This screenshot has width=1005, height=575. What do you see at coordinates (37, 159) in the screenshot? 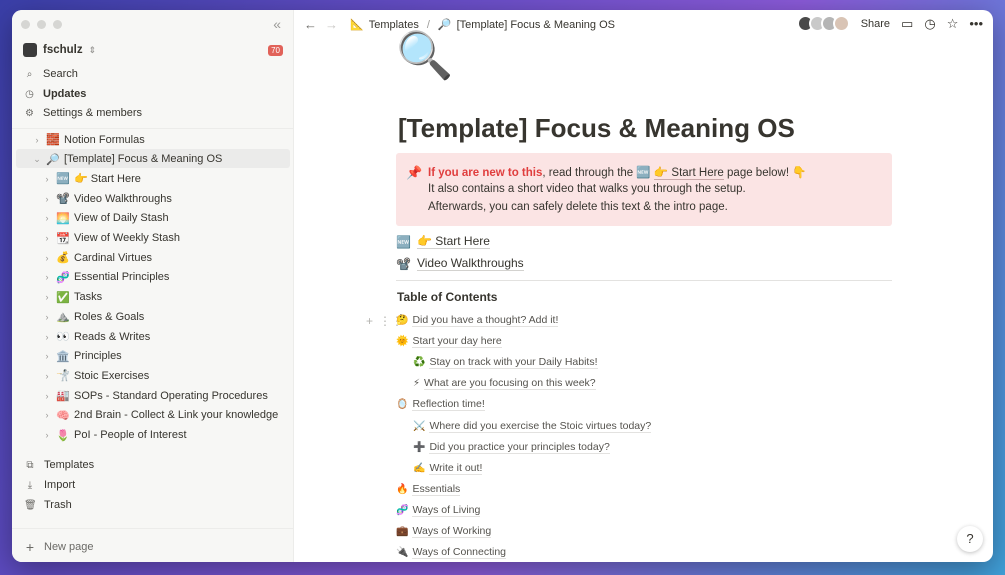
I see `chevron-down-icon: ⌄` at bounding box center [37, 159].